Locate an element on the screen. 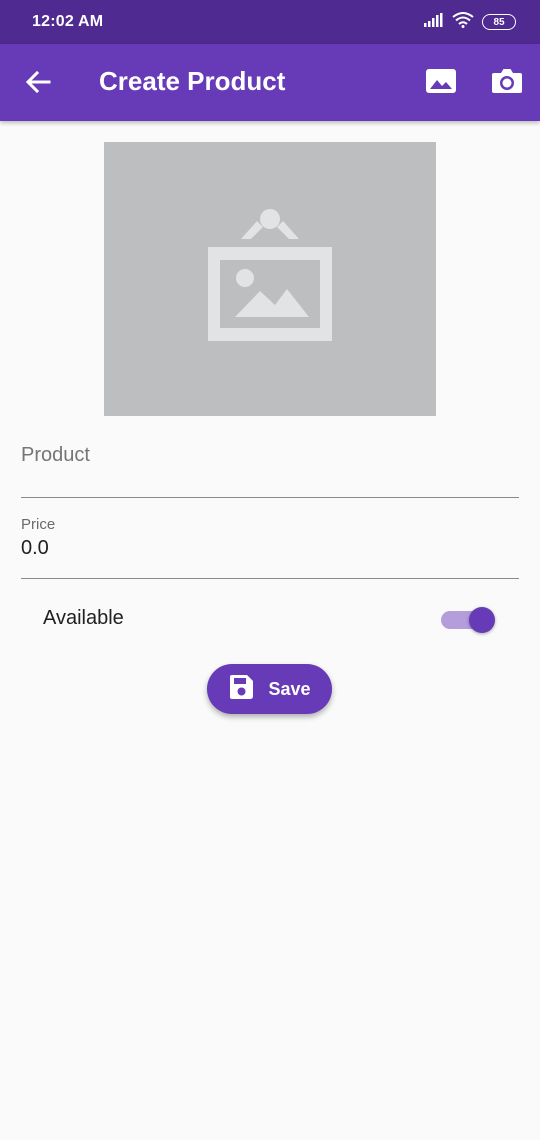 This screenshot has width=540, height=1140. switch-thumb is located at coordinates (482, 620).